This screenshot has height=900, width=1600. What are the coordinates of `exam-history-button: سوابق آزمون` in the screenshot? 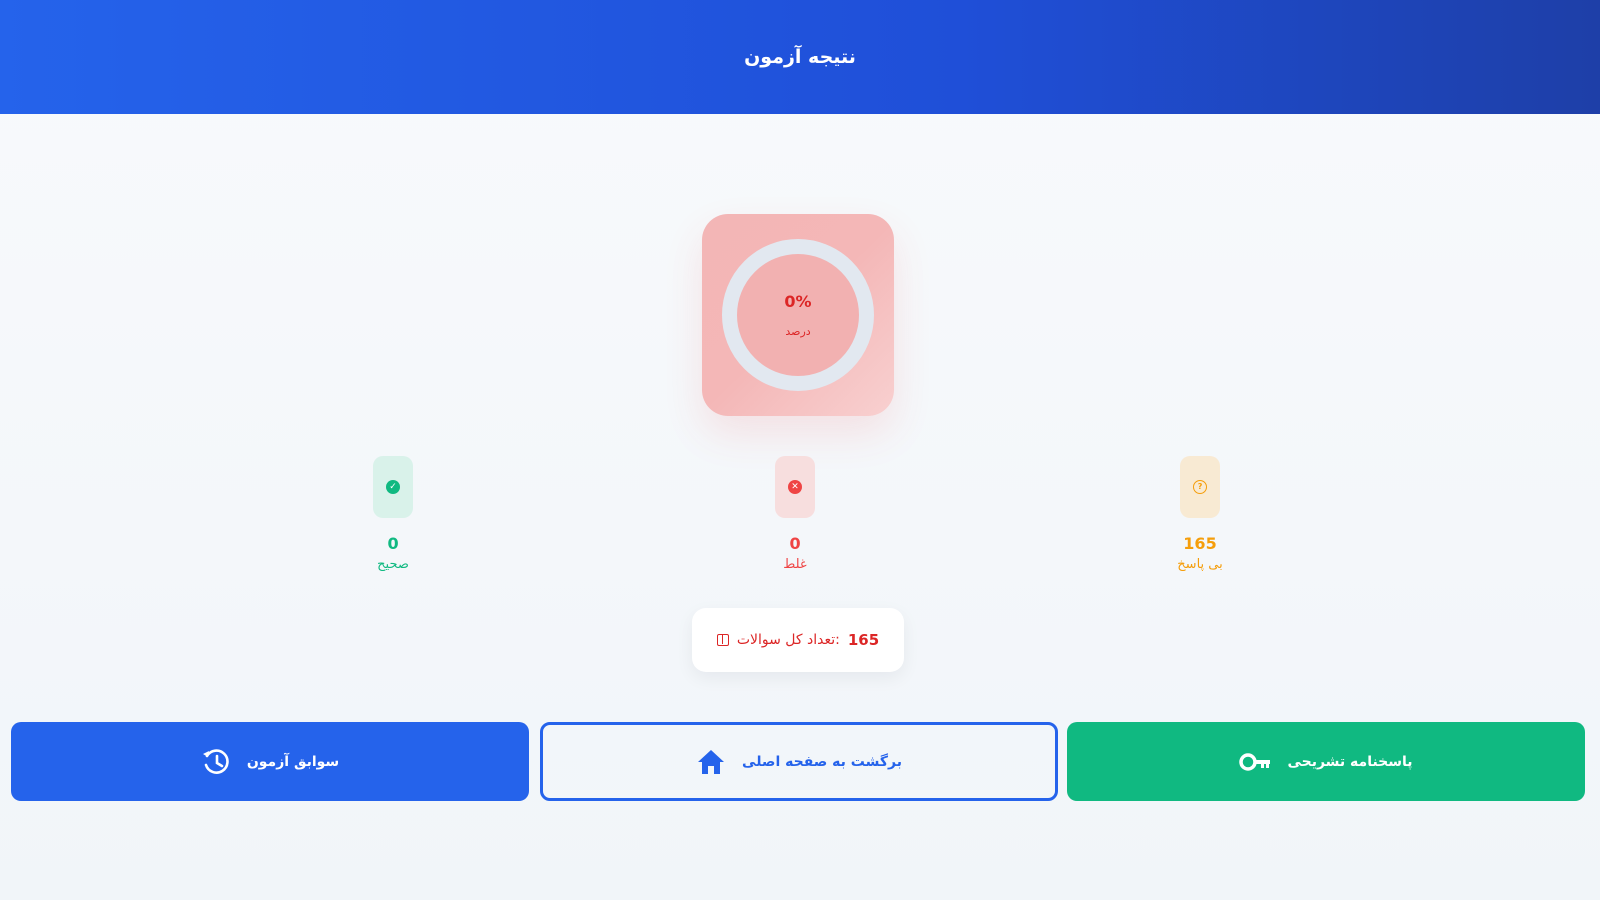 It's located at (270, 761).